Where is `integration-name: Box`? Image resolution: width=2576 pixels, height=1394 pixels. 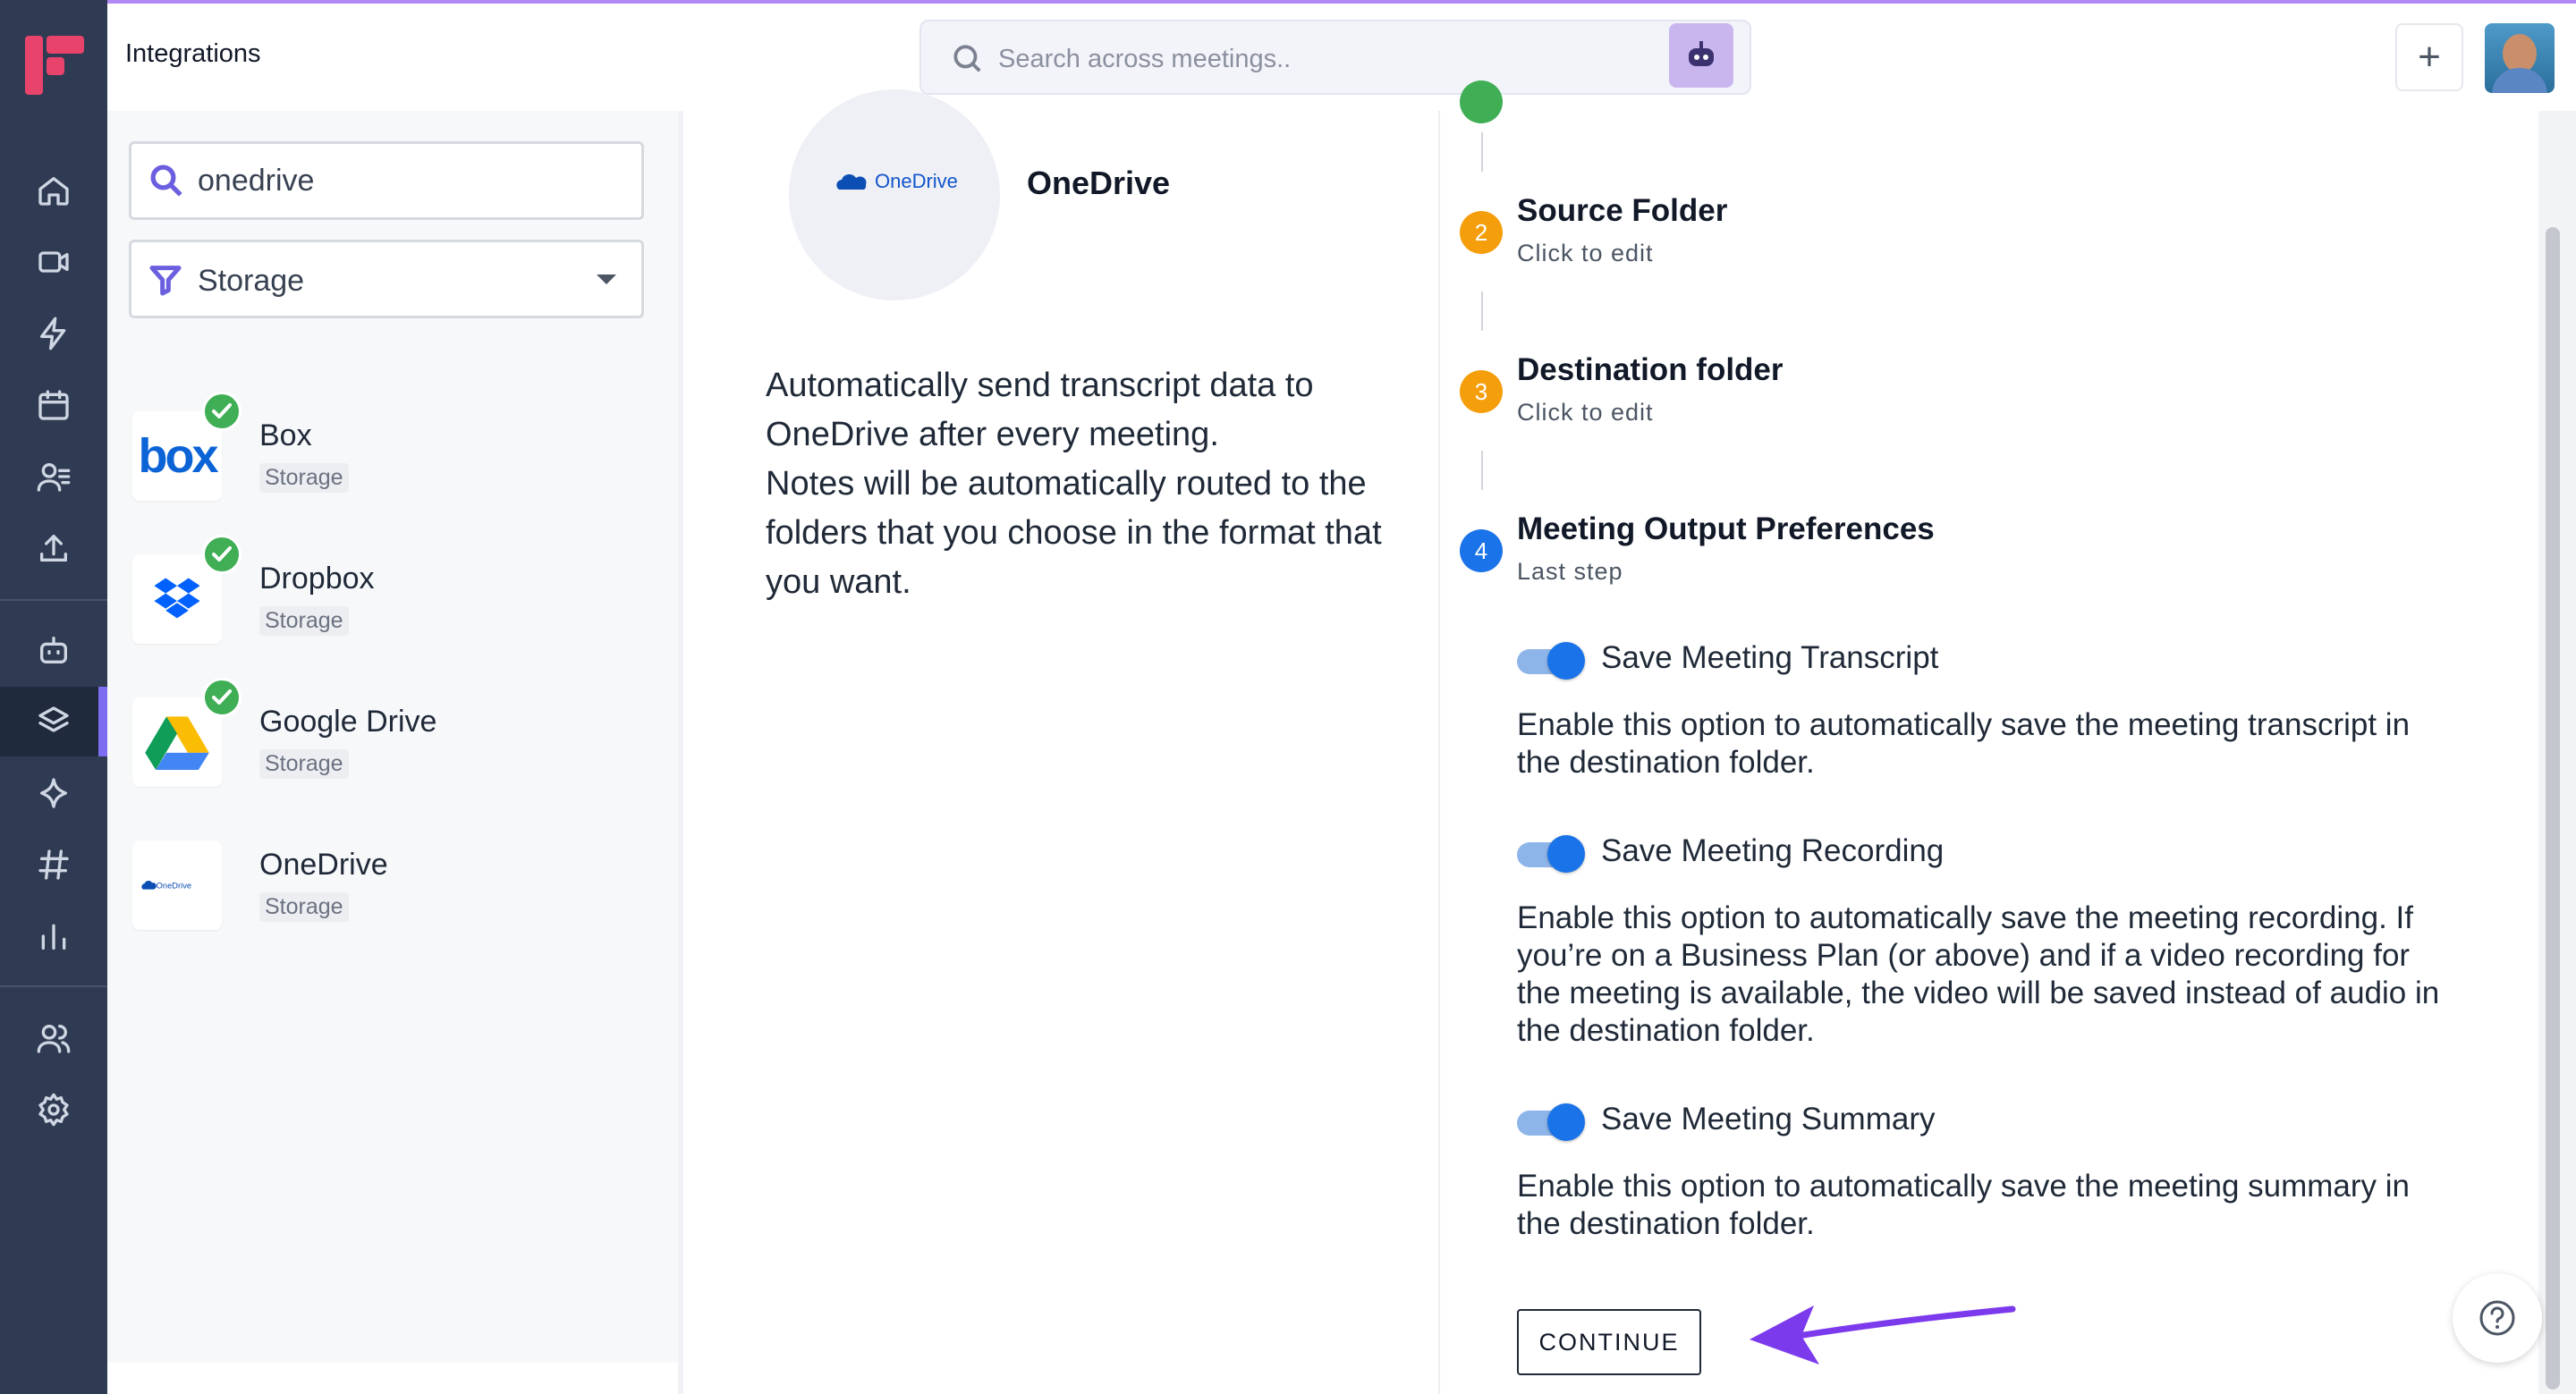
integration-name: Box is located at coordinates (285, 435).